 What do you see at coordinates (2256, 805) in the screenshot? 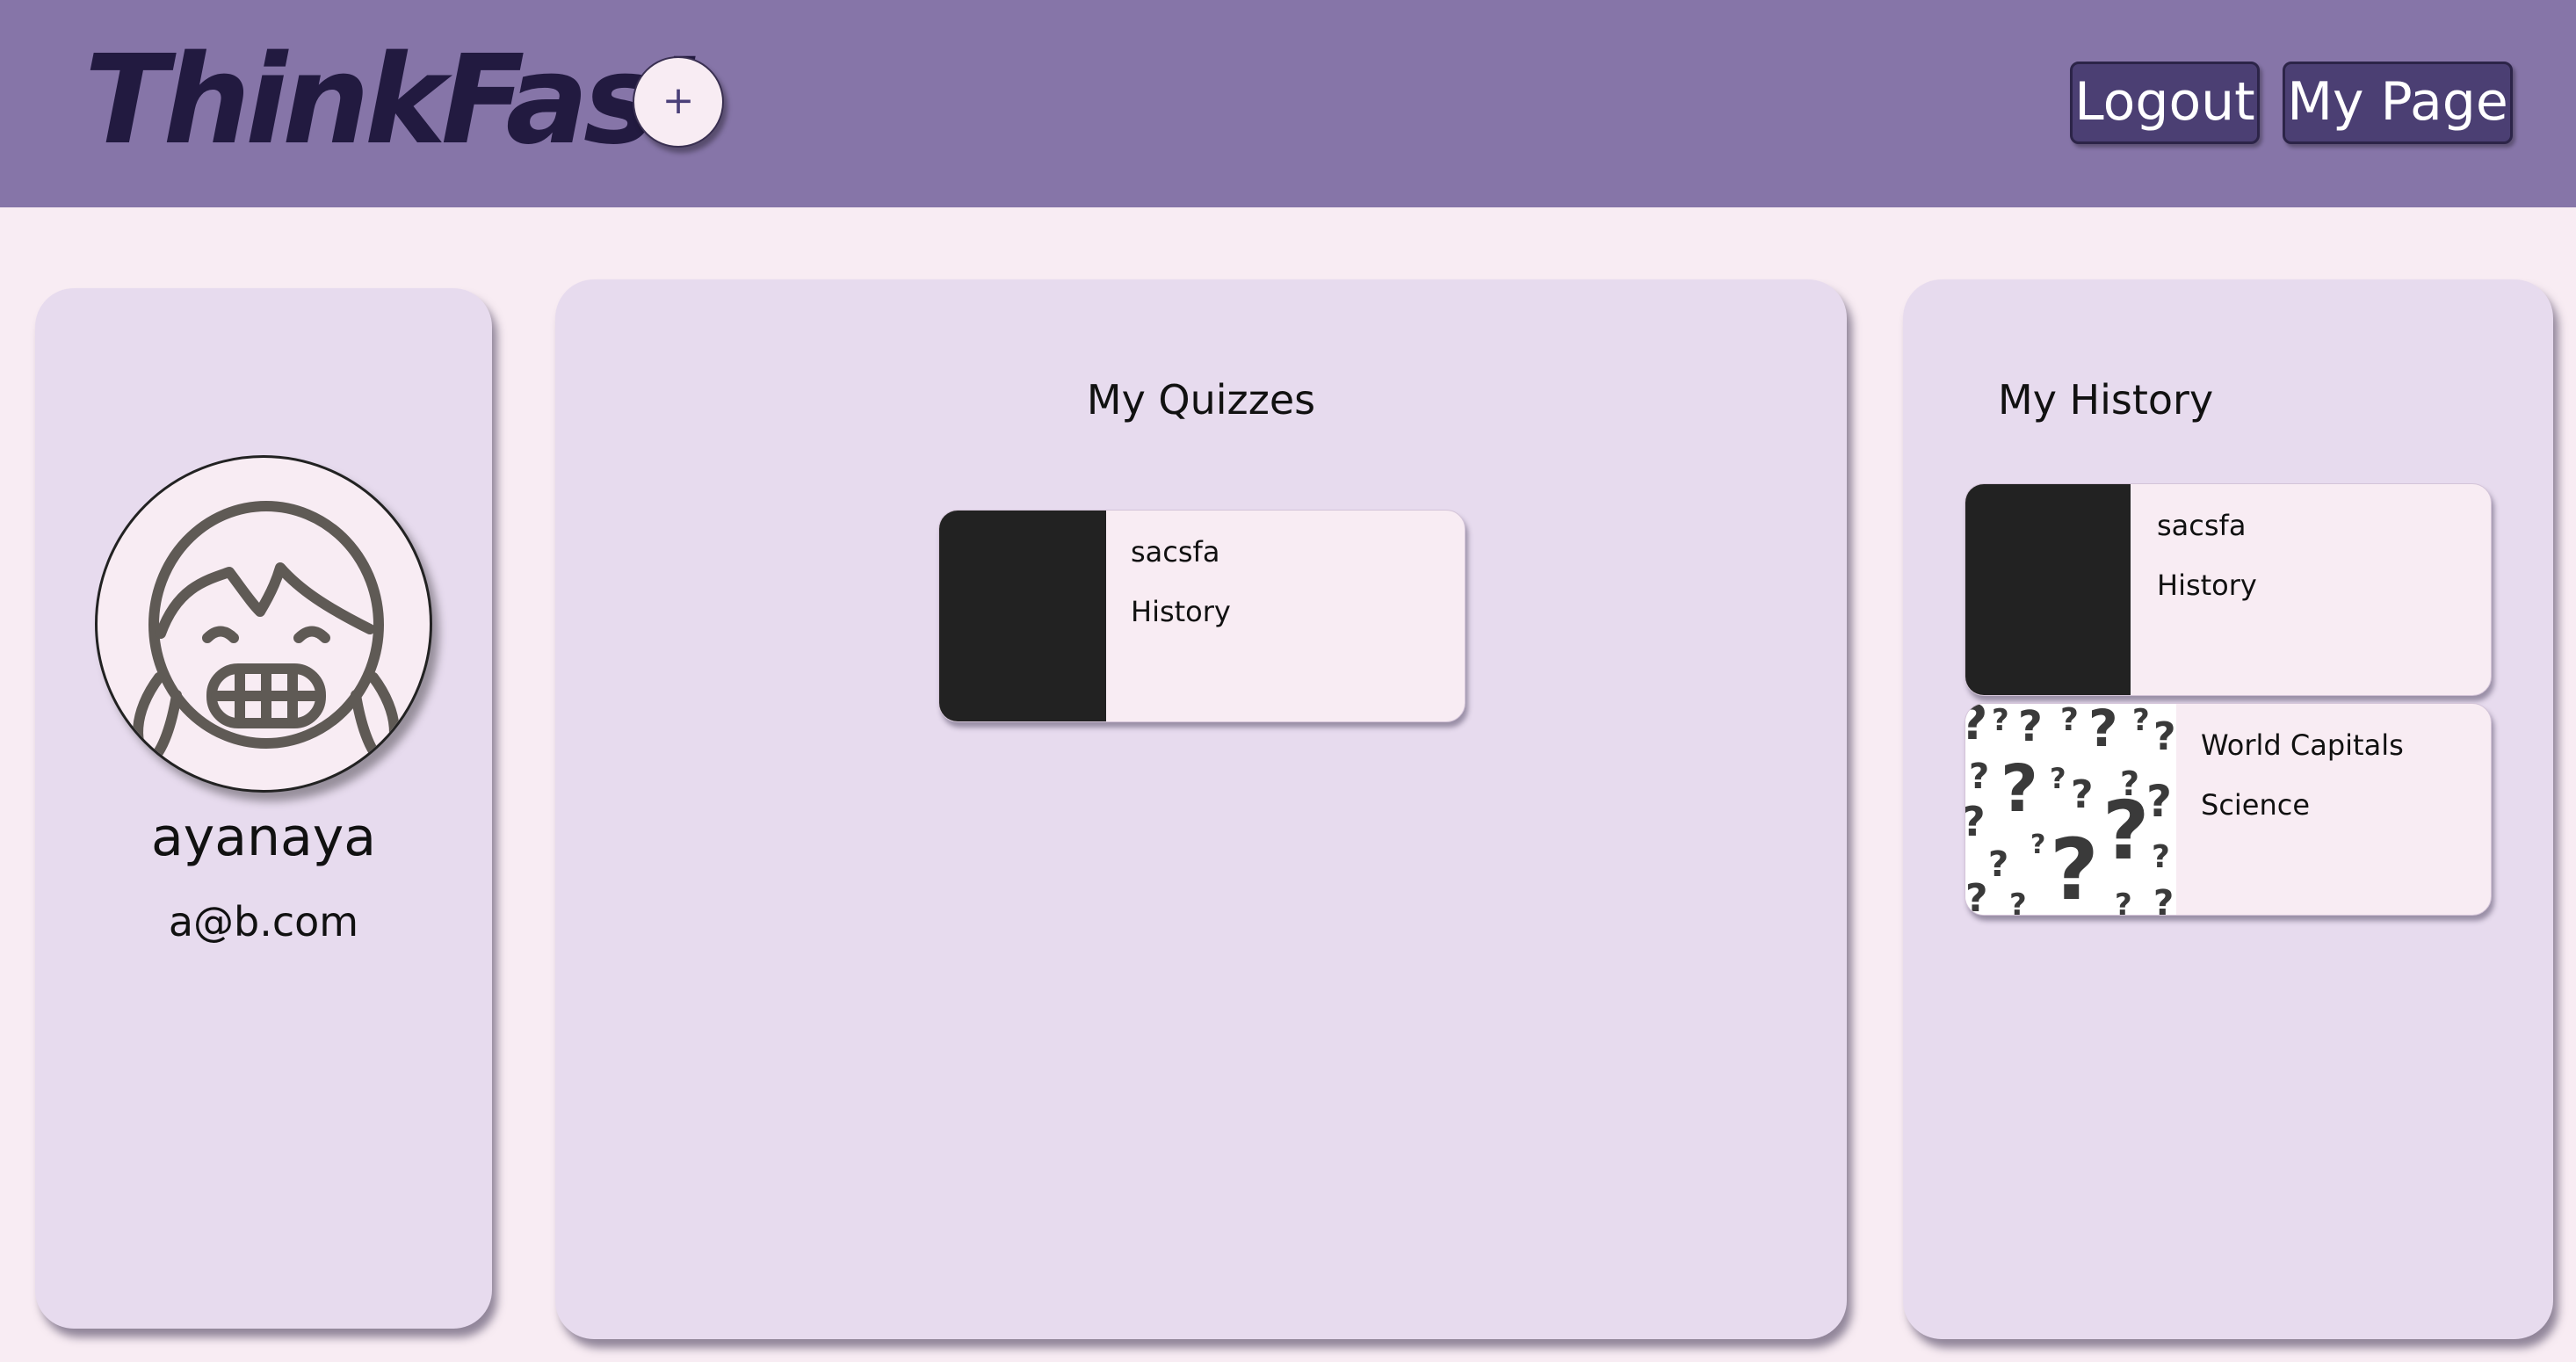
I see `history-card-category: Science` at bounding box center [2256, 805].